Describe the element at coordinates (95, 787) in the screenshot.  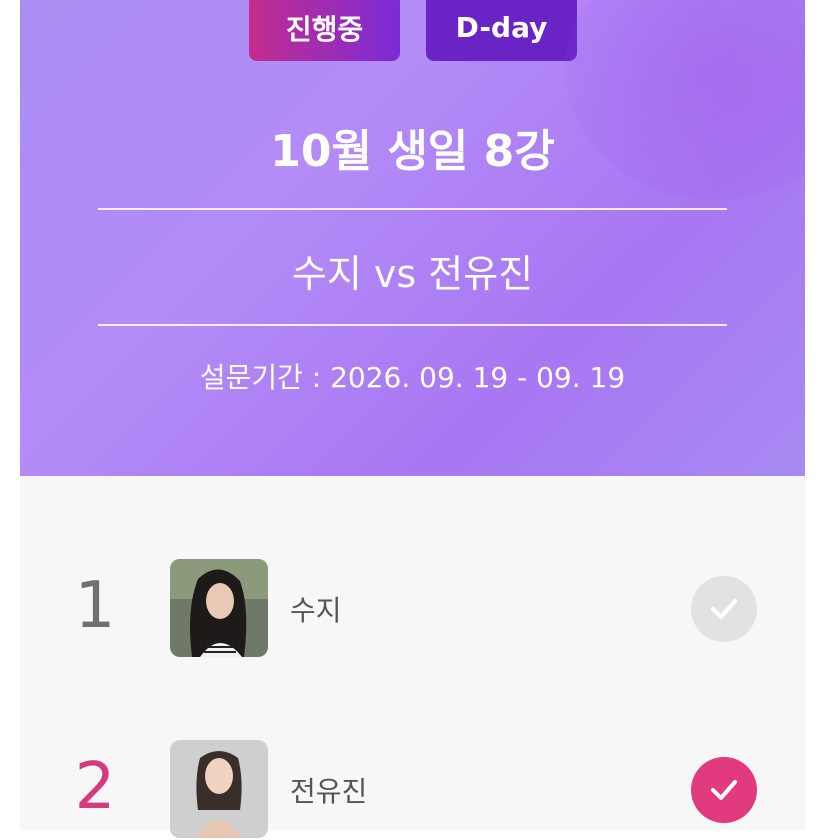
I see `rank-number: 2` at that location.